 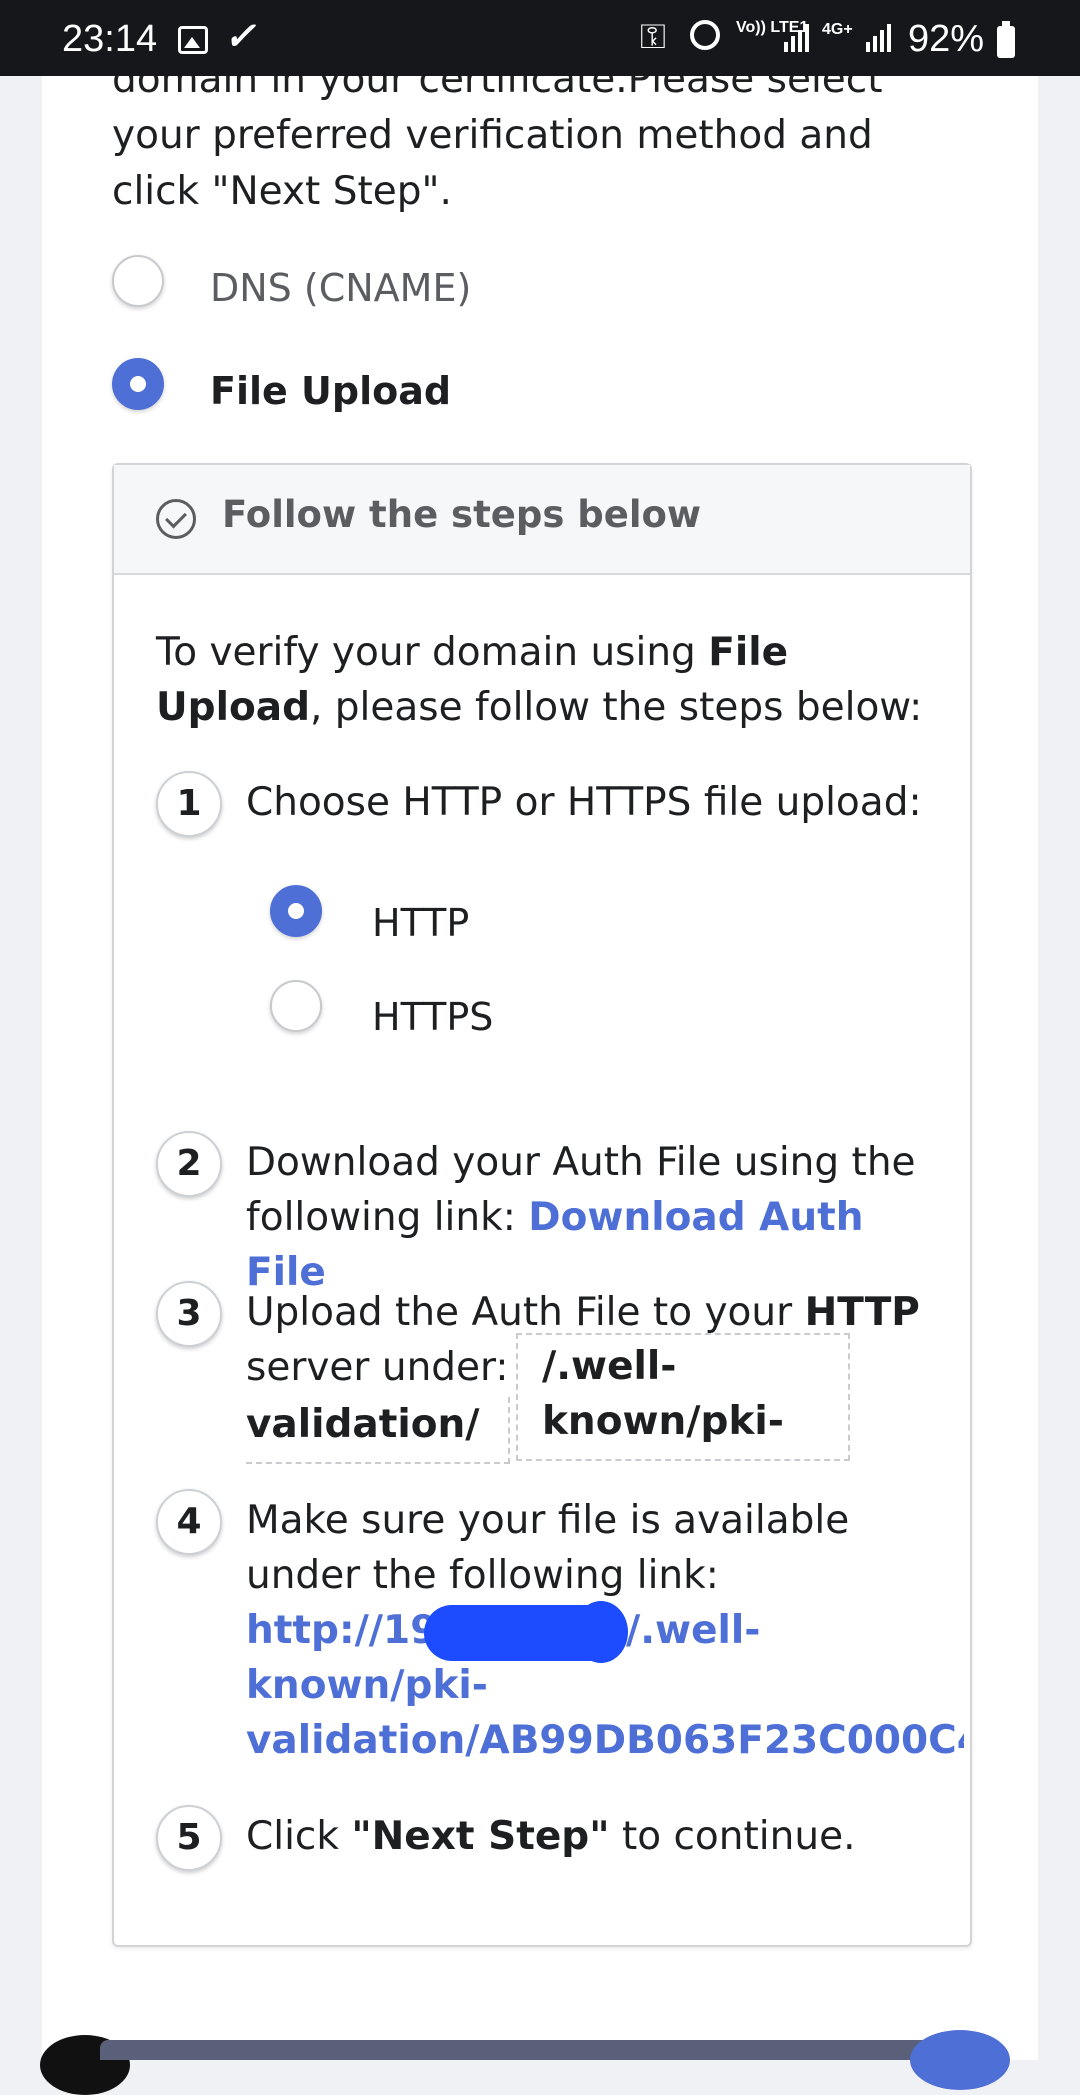 I want to click on bottom-action-bar, so click(x=540, y=2050).